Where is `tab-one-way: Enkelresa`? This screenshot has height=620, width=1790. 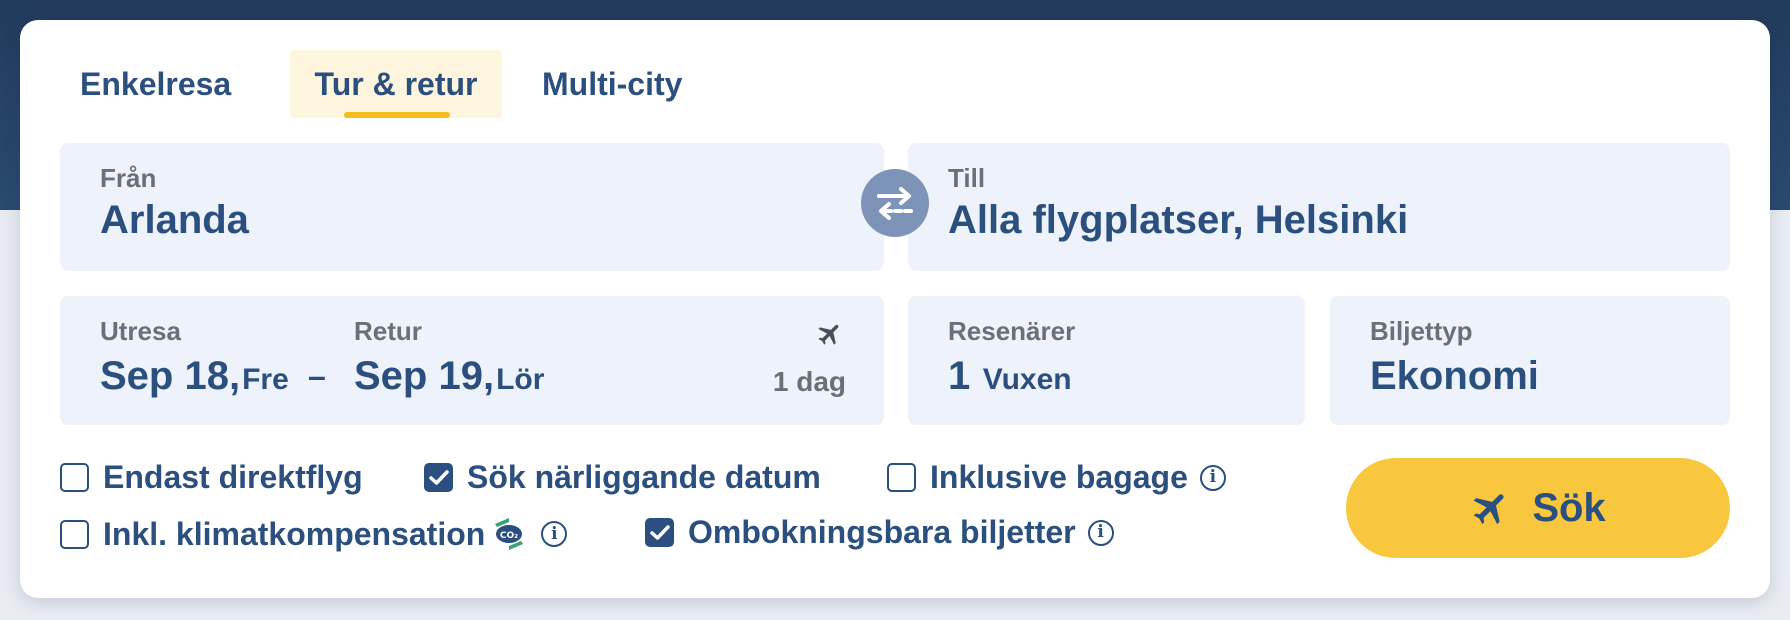
tab-one-way: Enkelresa is located at coordinates (170, 84).